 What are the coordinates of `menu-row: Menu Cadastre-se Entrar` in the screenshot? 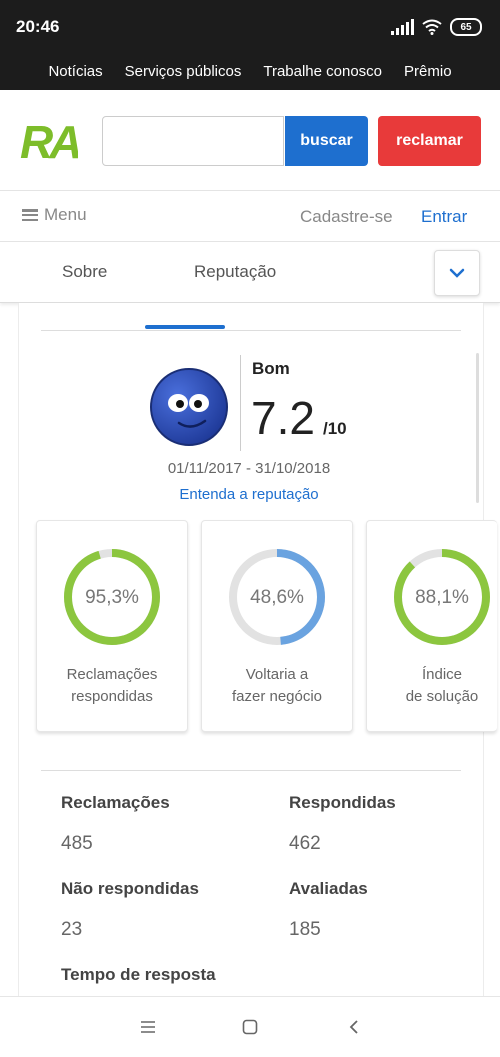 It's located at (250, 216).